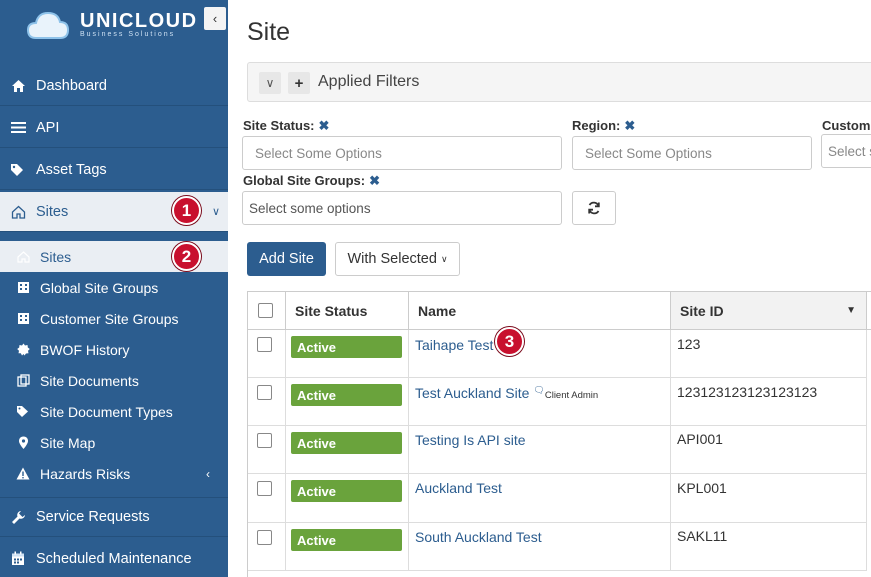  I want to click on column-header-overflow, so click(869, 311).